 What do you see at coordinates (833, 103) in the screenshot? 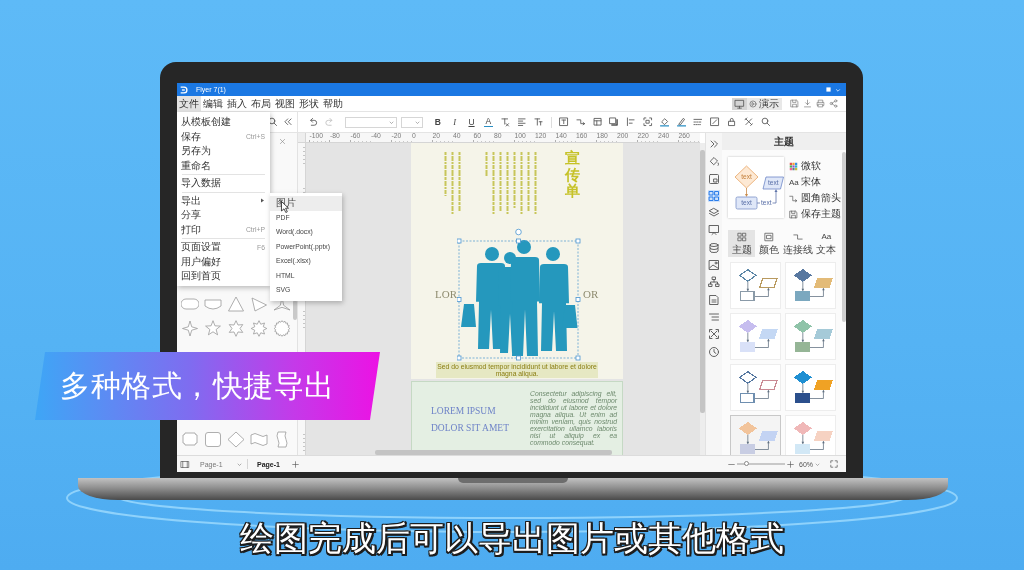
I see `share-icon` at bounding box center [833, 103].